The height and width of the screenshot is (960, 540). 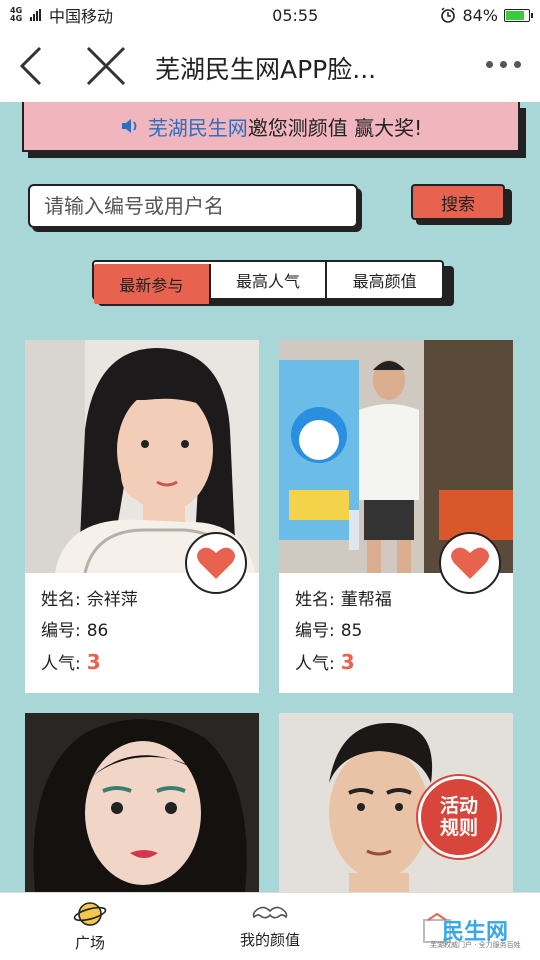 I want to click on sort-tabs: 最新参与 最高人气 最高颜值, so click(x=268, y=282).